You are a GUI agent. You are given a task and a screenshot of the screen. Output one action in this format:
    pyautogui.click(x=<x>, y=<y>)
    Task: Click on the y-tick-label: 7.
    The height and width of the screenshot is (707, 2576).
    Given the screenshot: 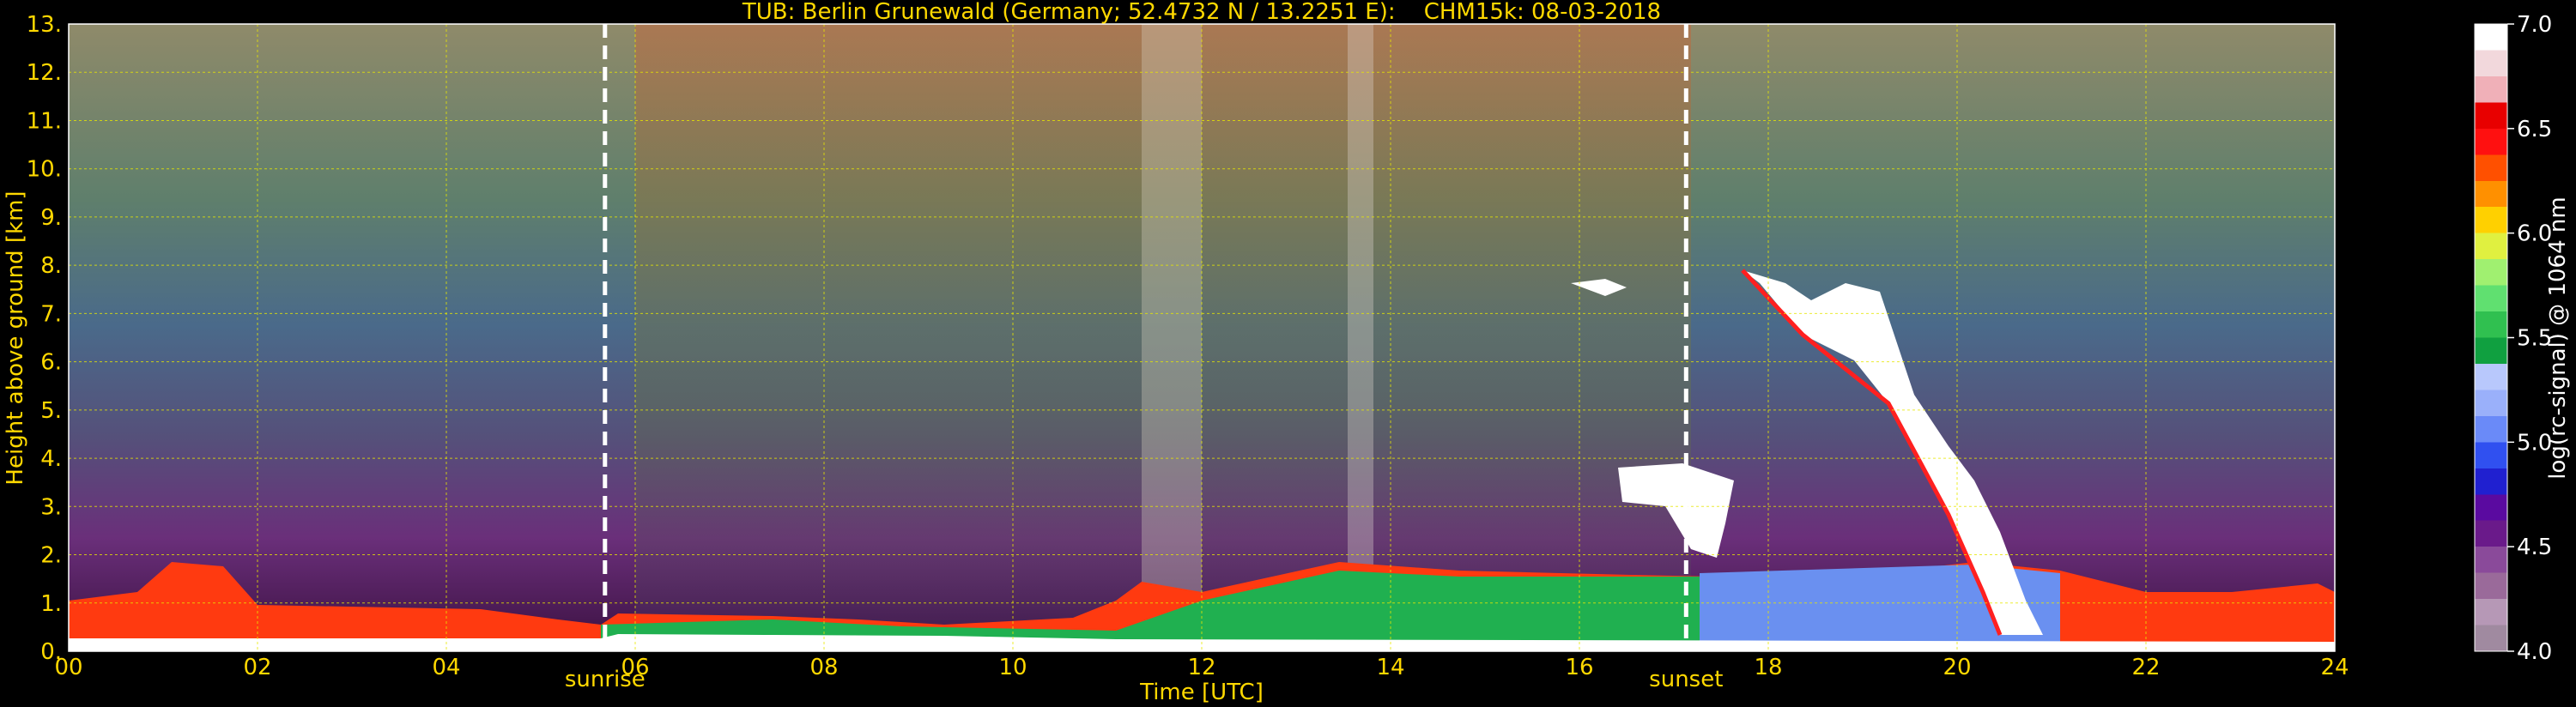 What is the action you would take?
    pyautogui.click(x=51, y=314)
    